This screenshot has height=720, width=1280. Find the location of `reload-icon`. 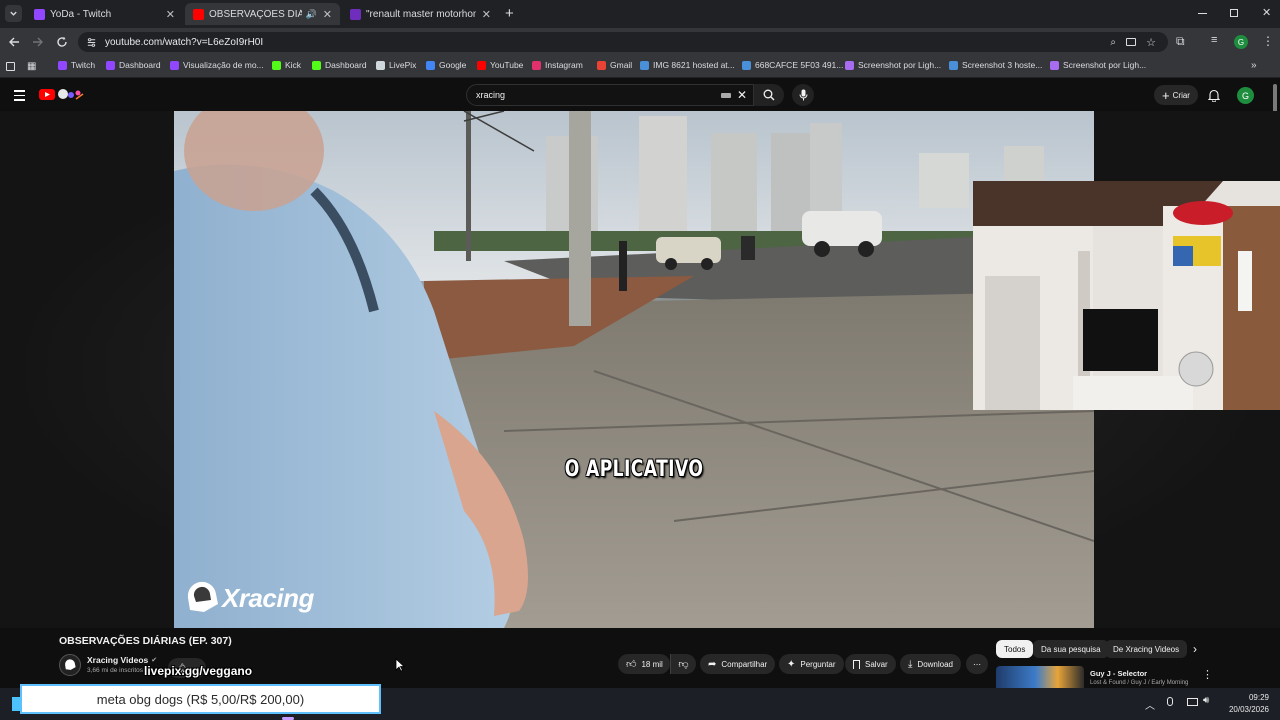

reload-icon is located at coordinates (62, 42).